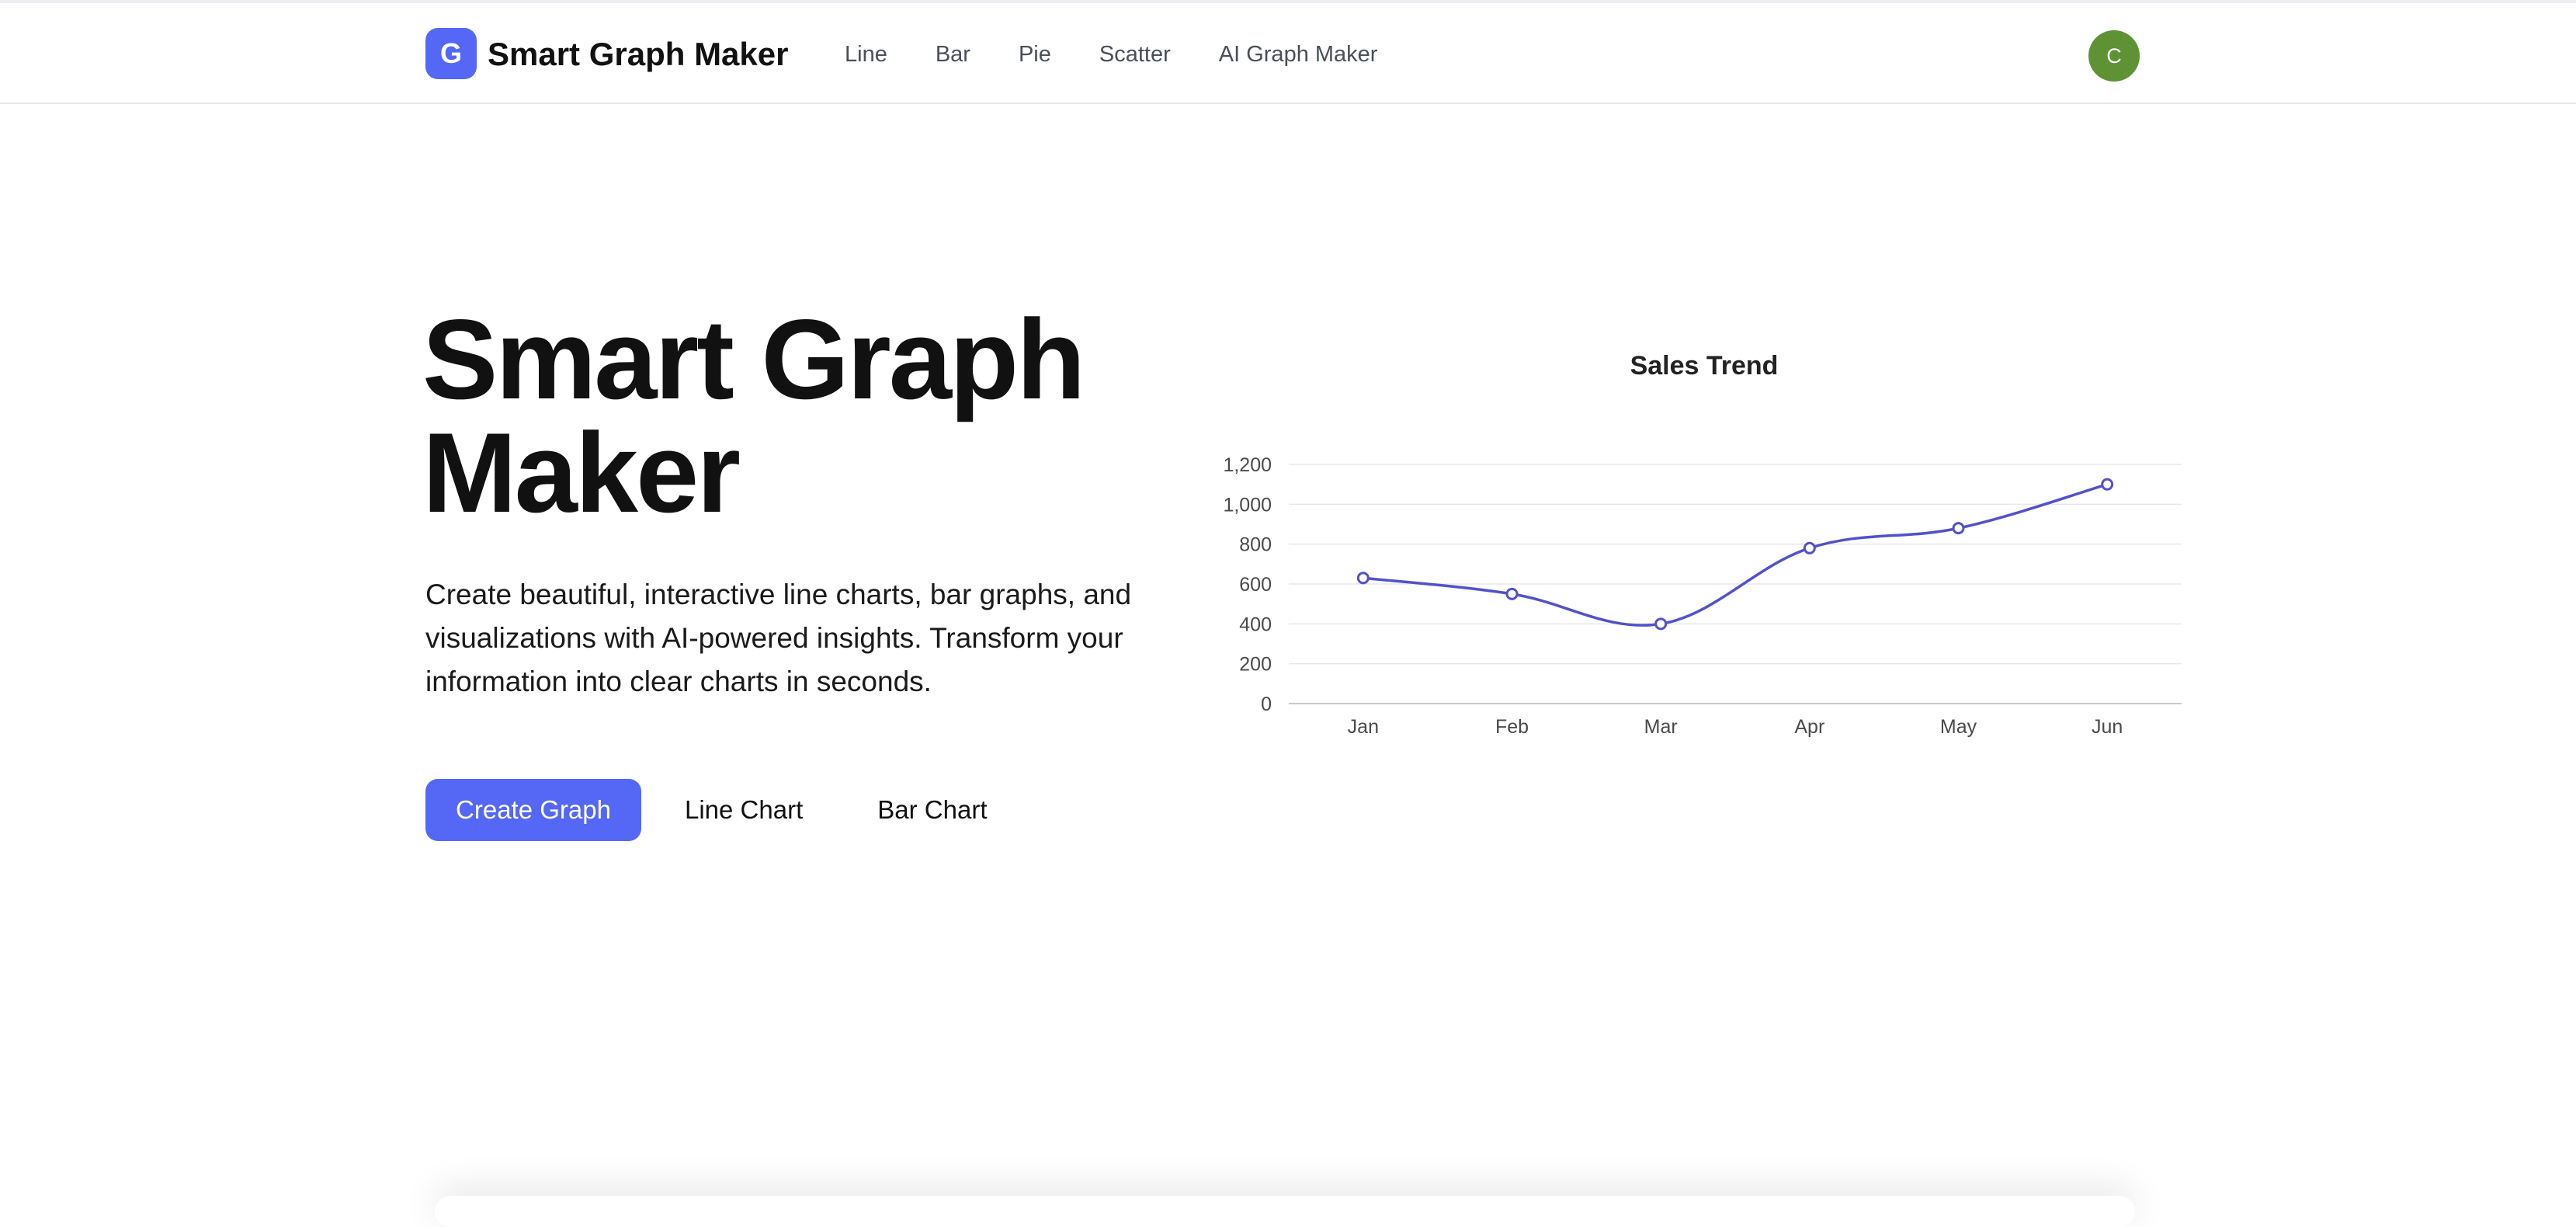 The width and height of the screenshot is (2576, 1227). What do you see at coordinates (1705, 366) in the screenshot?
I see `chart-title: Sales Trend` at bounding box center [1705, 366].